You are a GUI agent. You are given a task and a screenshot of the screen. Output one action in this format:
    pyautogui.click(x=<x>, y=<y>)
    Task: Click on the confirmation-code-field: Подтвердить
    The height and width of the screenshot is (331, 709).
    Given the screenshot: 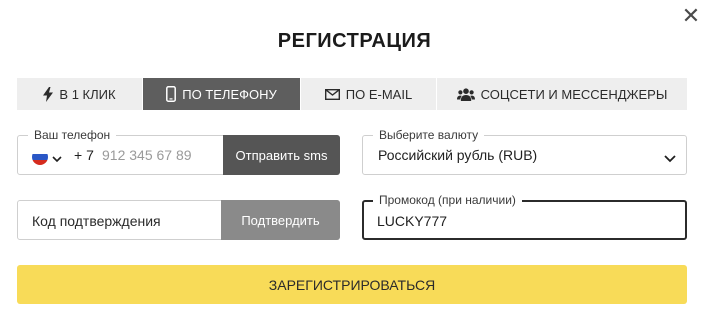 What is the action you would take?
    pyautogui.click(x=178, y=220)
    